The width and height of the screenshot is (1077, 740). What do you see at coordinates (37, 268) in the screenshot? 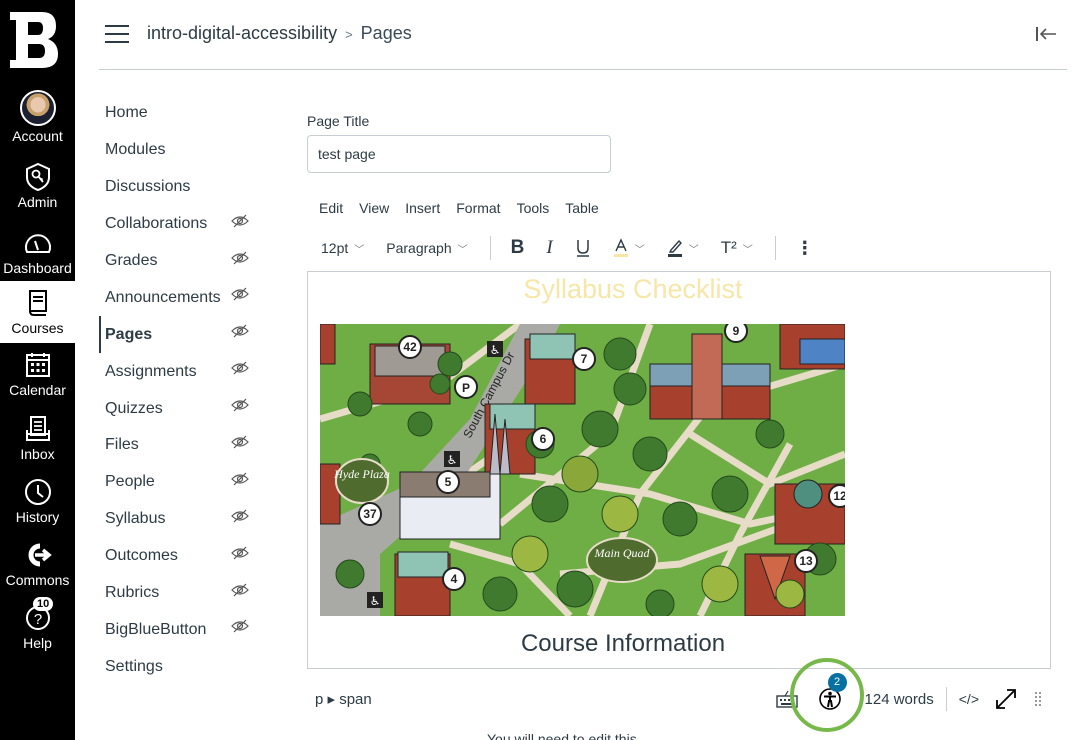
I see `global-nav-label: Dashboard` at bounding box center [37, 268].